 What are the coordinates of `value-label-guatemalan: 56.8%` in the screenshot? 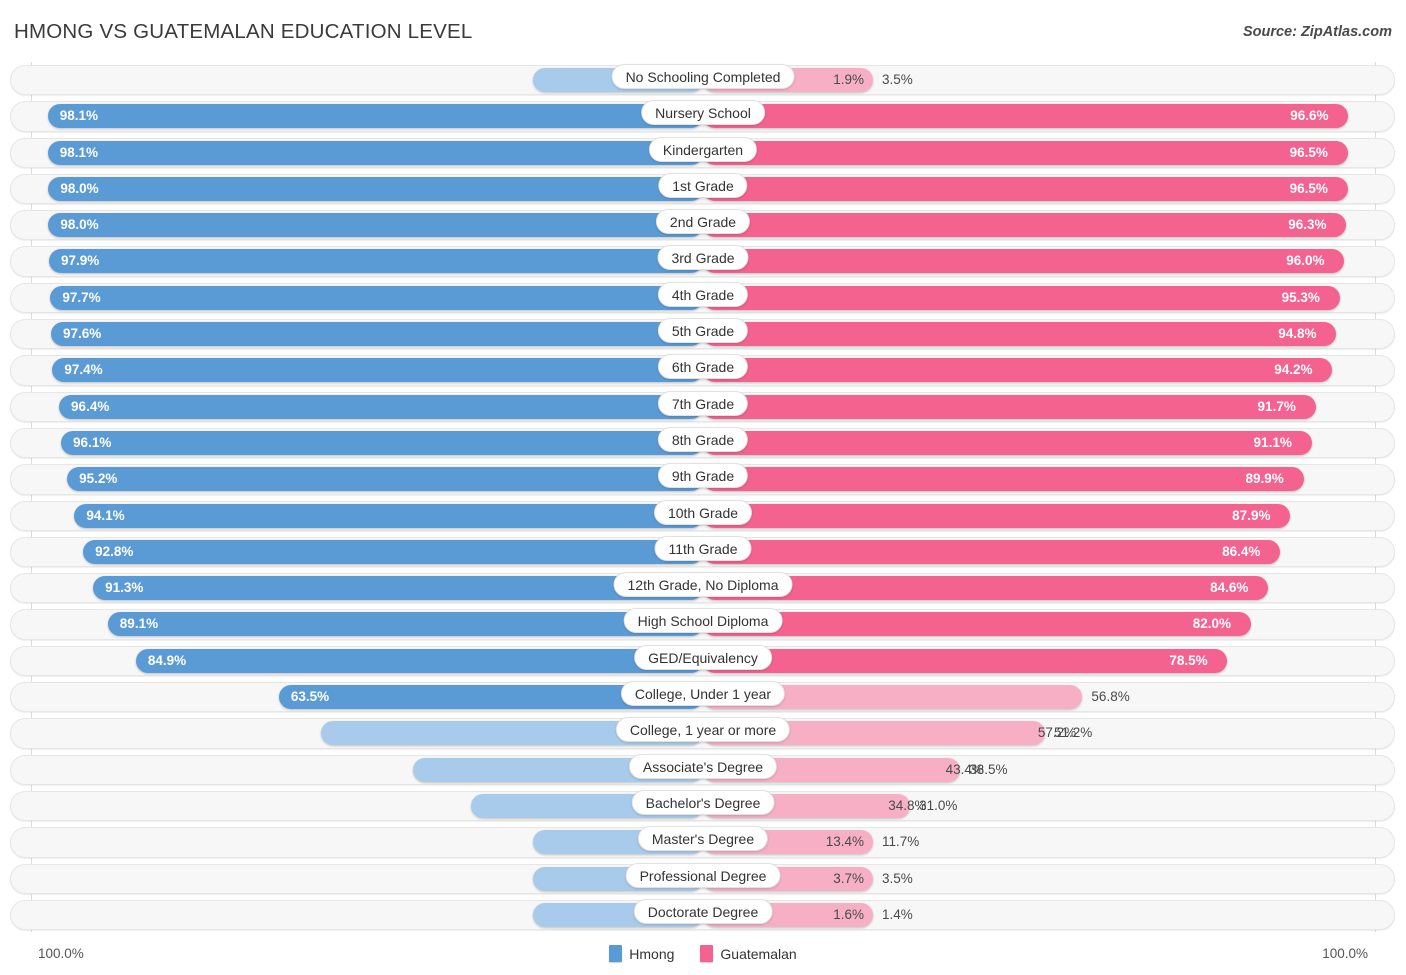 It's located at (1110, 697).